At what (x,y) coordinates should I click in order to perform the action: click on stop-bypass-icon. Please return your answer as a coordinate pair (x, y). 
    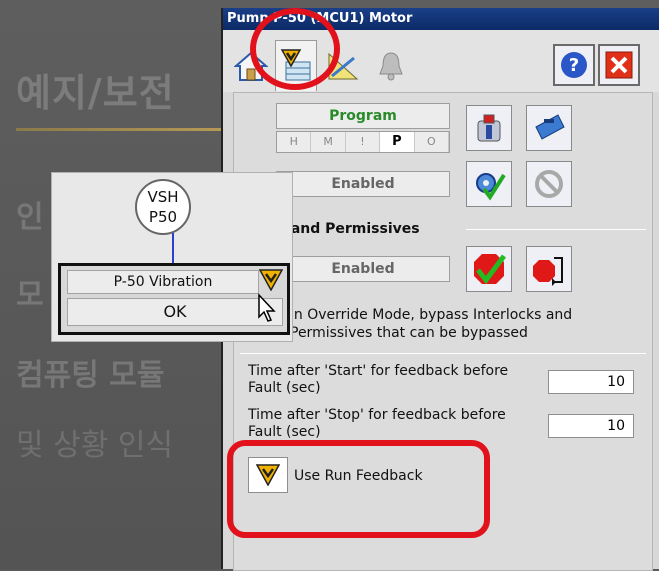
    Looking at the image, I should click on (548, 271).